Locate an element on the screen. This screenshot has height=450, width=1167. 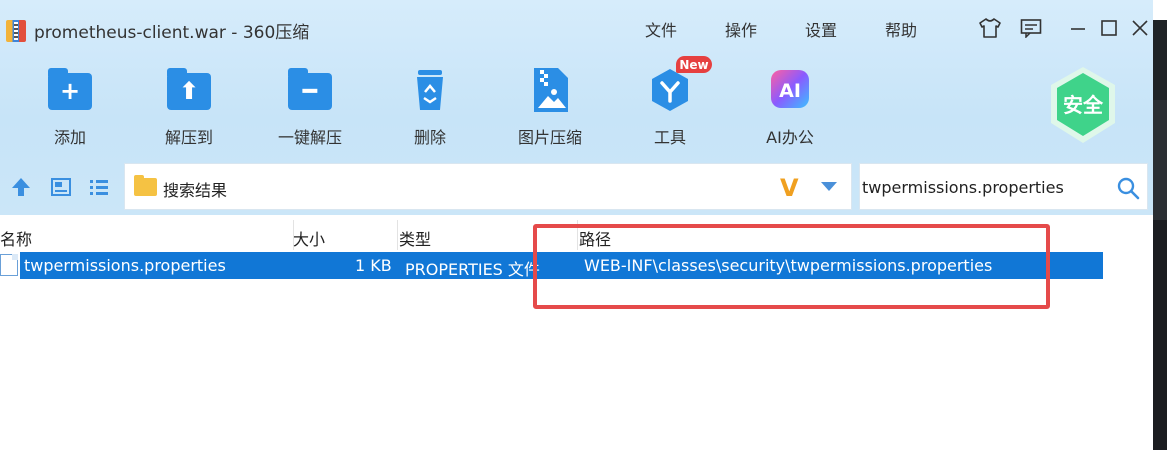
file-size: 1 KB is located at coordinates (373, 265).